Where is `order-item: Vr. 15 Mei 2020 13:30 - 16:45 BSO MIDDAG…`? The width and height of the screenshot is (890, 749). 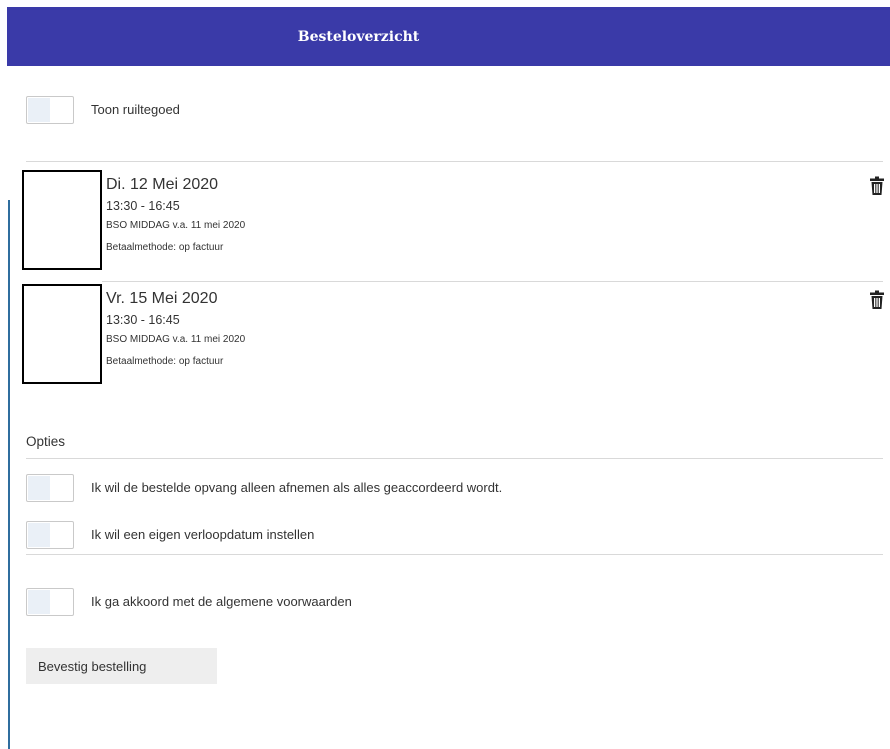 order-item: Vr. 15 Mei 2020 13:30 - 16:45 BSO MIDDAG… is located at coordinates (453, 334).